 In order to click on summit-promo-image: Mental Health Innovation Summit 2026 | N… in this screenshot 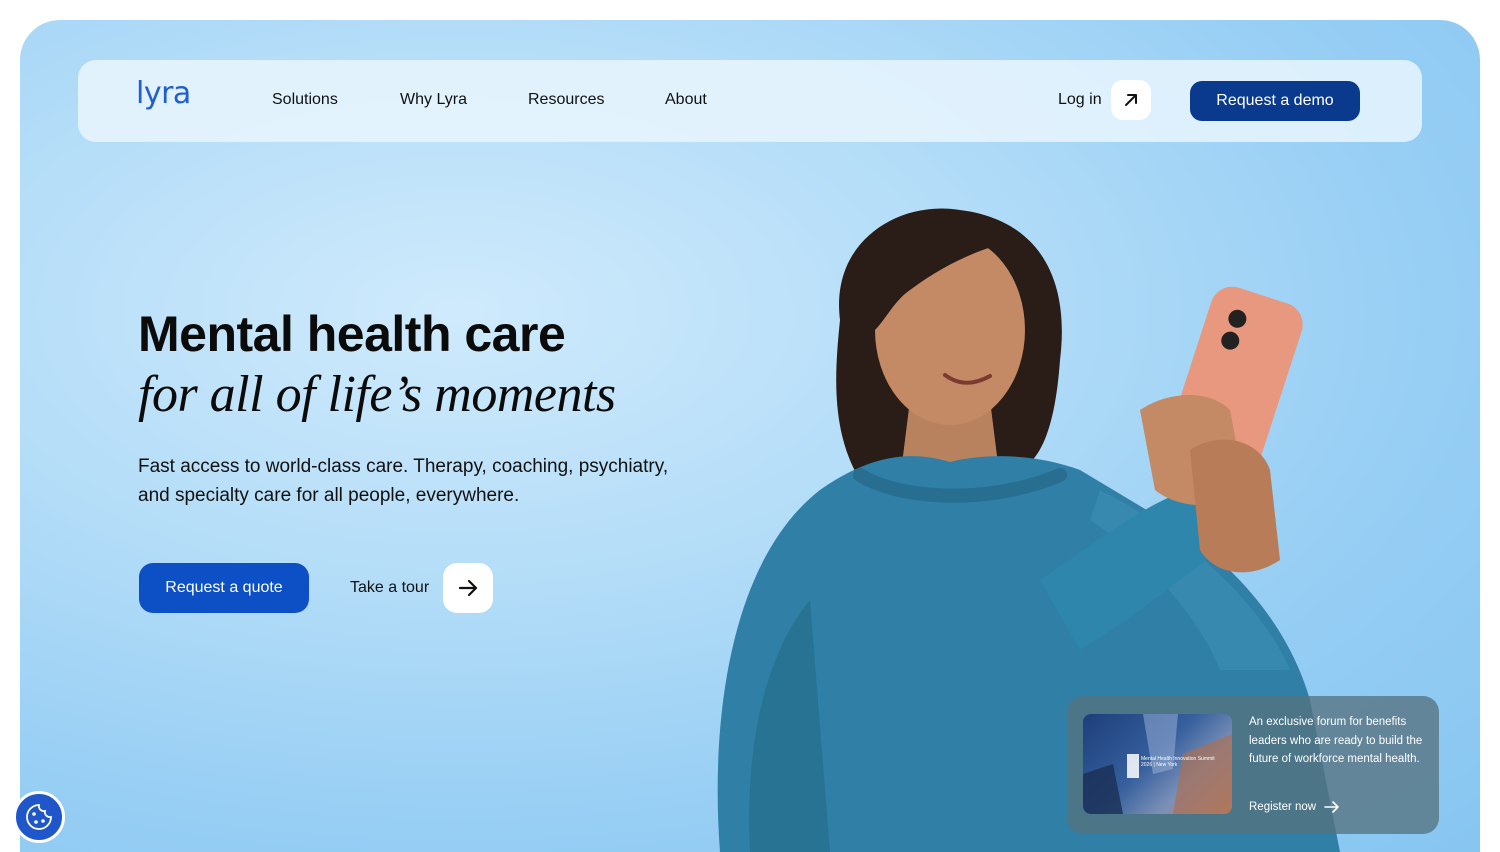, I will do `click(1157, 764)`.